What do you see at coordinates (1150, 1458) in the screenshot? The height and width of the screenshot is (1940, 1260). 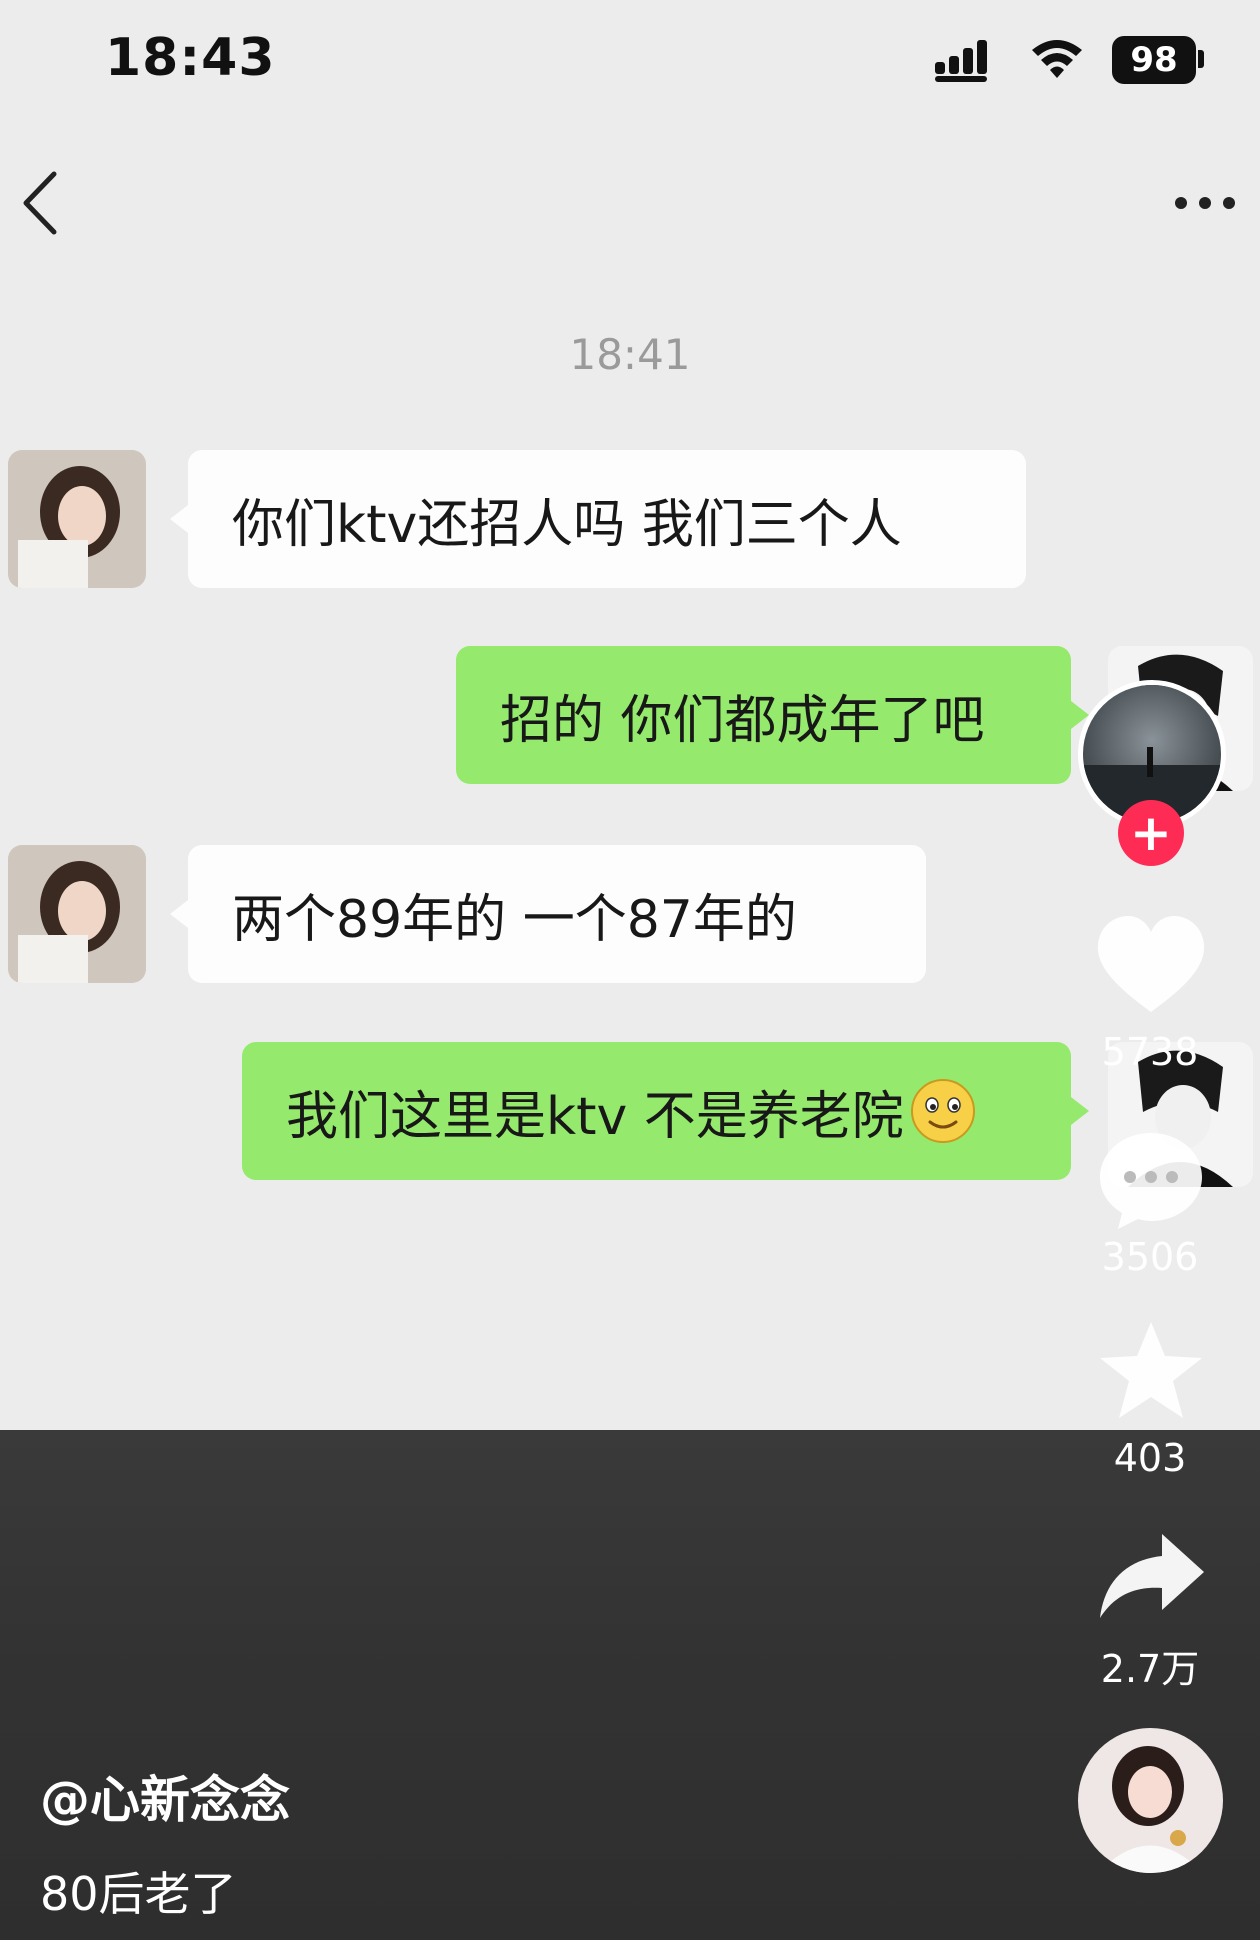 I see `favorite-count: 403` at bounding box center [1150, 1458].